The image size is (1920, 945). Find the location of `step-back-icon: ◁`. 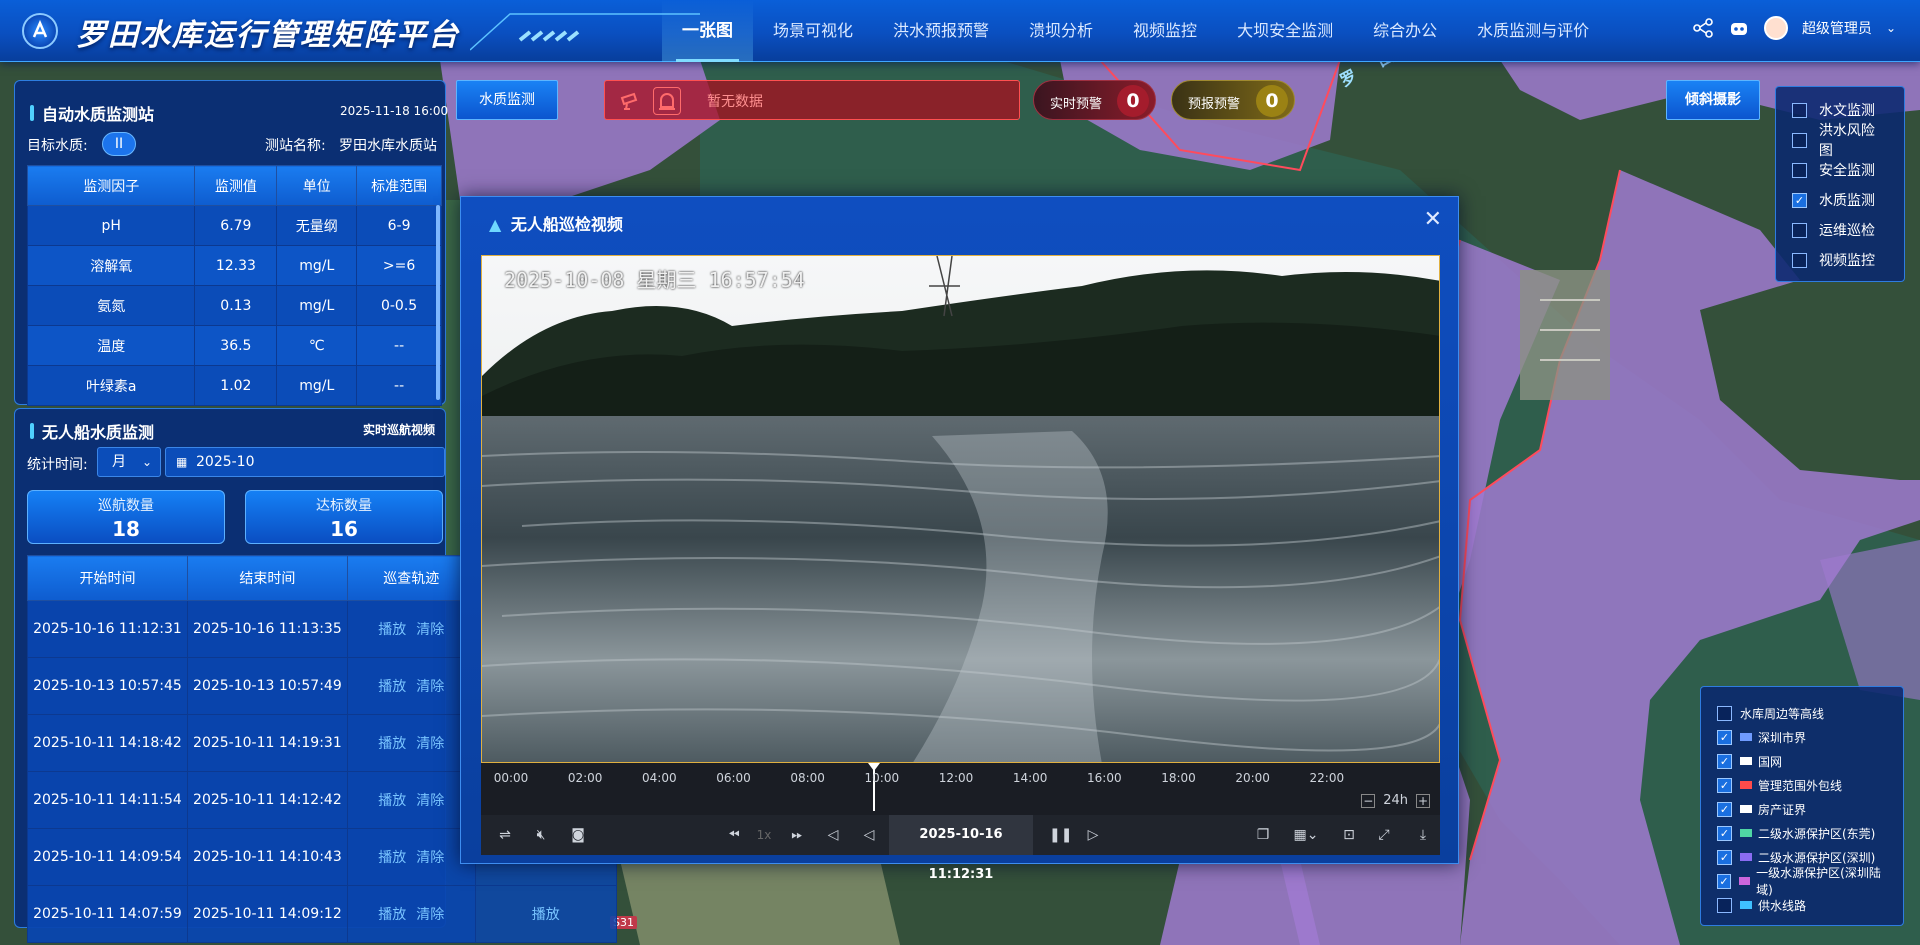

step-back-icon: ◁ is located at coordinates (869, 835).